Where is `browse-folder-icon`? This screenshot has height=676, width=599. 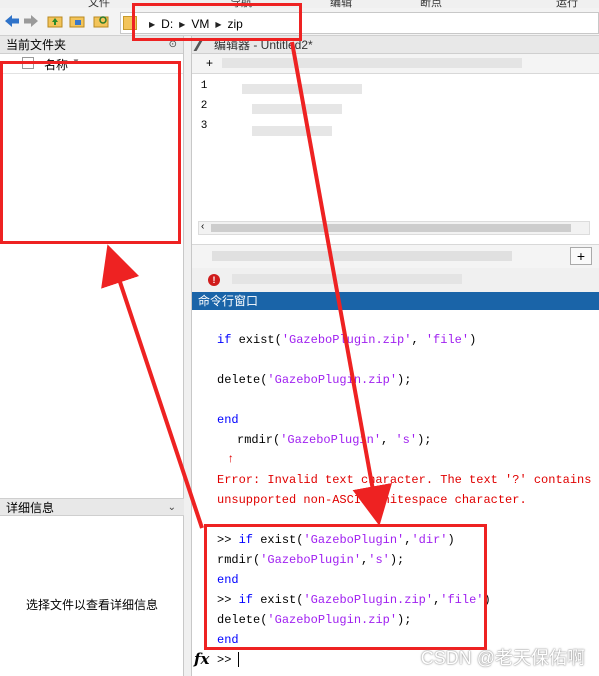
browse-folder-icon is located at coordinates (77, 21).